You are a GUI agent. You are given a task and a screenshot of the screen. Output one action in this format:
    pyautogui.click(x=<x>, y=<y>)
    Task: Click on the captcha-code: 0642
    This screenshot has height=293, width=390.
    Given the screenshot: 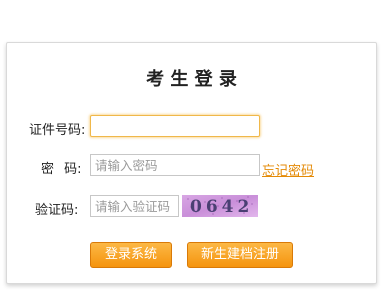 What is the action you would take?
    pyautogui.click(x=221, y=207)
    